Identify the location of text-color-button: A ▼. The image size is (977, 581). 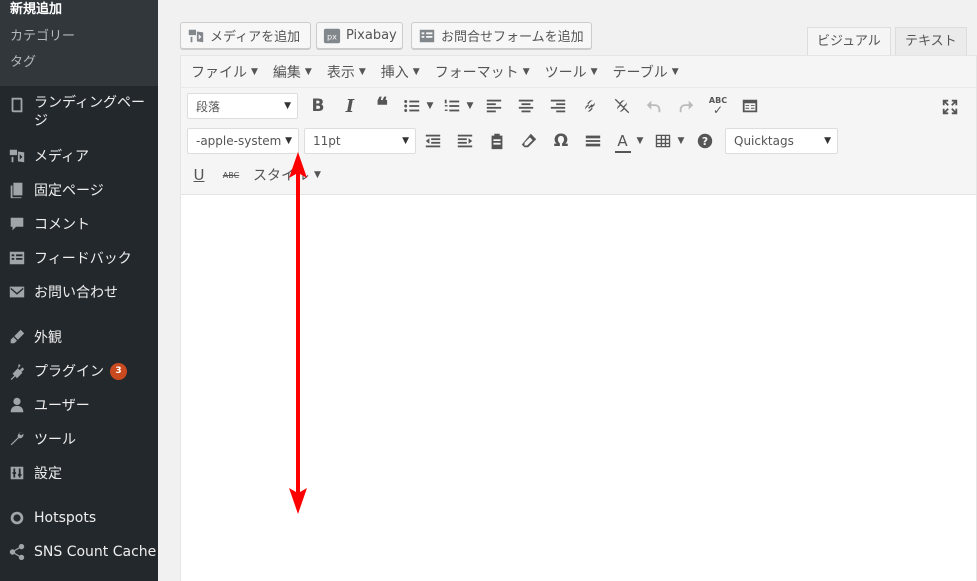
(629, 141).